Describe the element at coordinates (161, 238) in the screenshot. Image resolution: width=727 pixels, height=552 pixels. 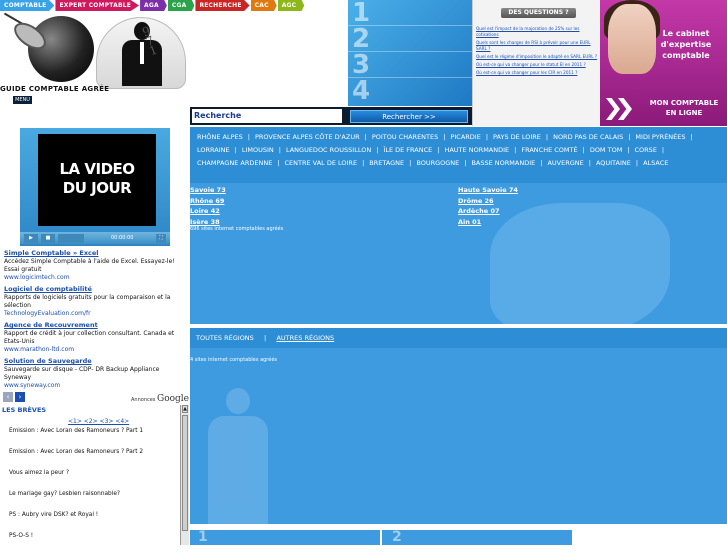
I see `fullscreen-icon: ⛶` at that location.